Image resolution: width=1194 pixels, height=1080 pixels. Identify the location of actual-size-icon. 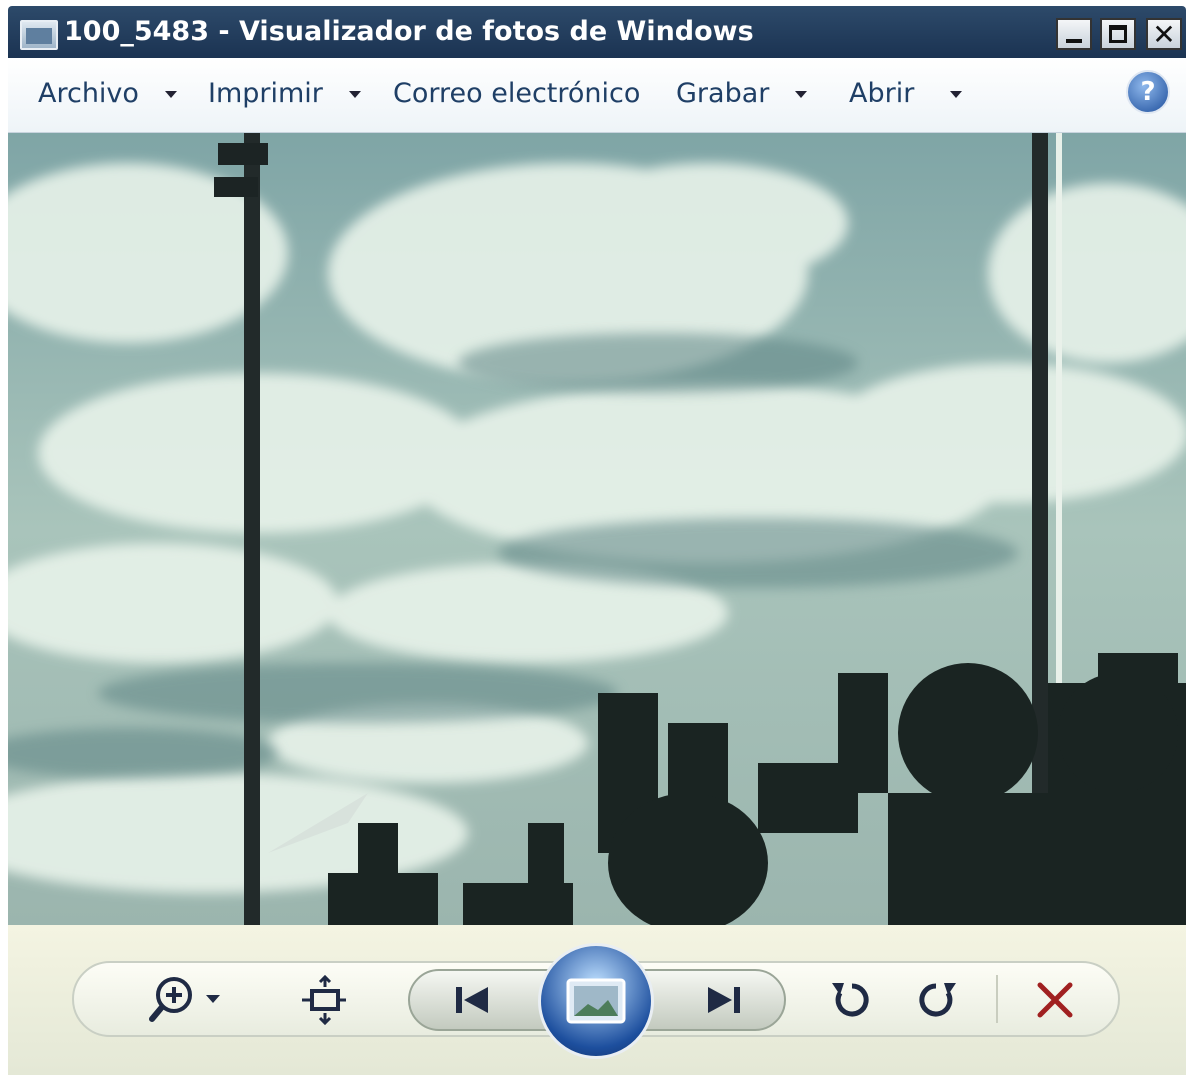
(324, 1000).